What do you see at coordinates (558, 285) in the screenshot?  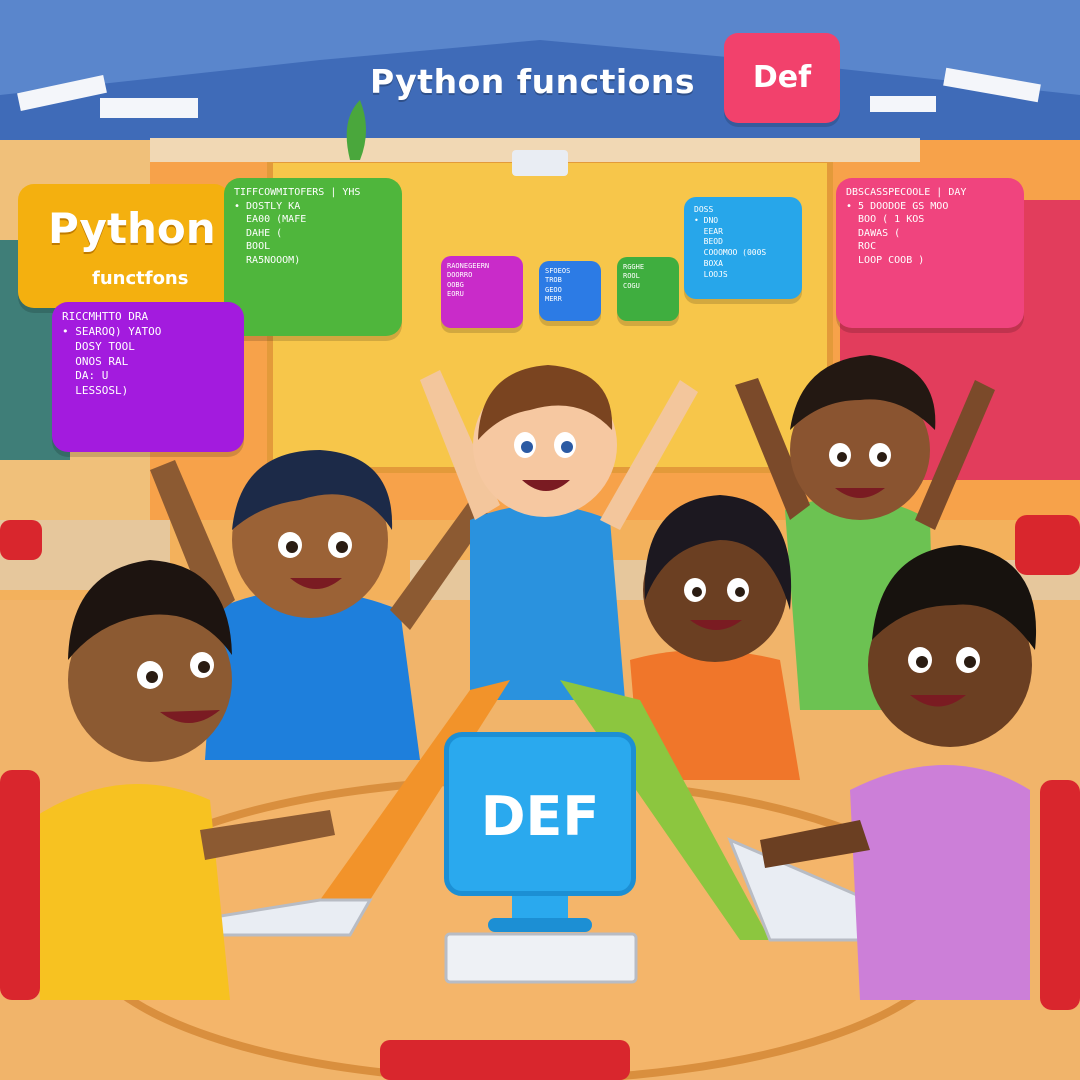 I see `code-text: SFOEOS TROB GEOO MERR` at bounding box center [558, 285].